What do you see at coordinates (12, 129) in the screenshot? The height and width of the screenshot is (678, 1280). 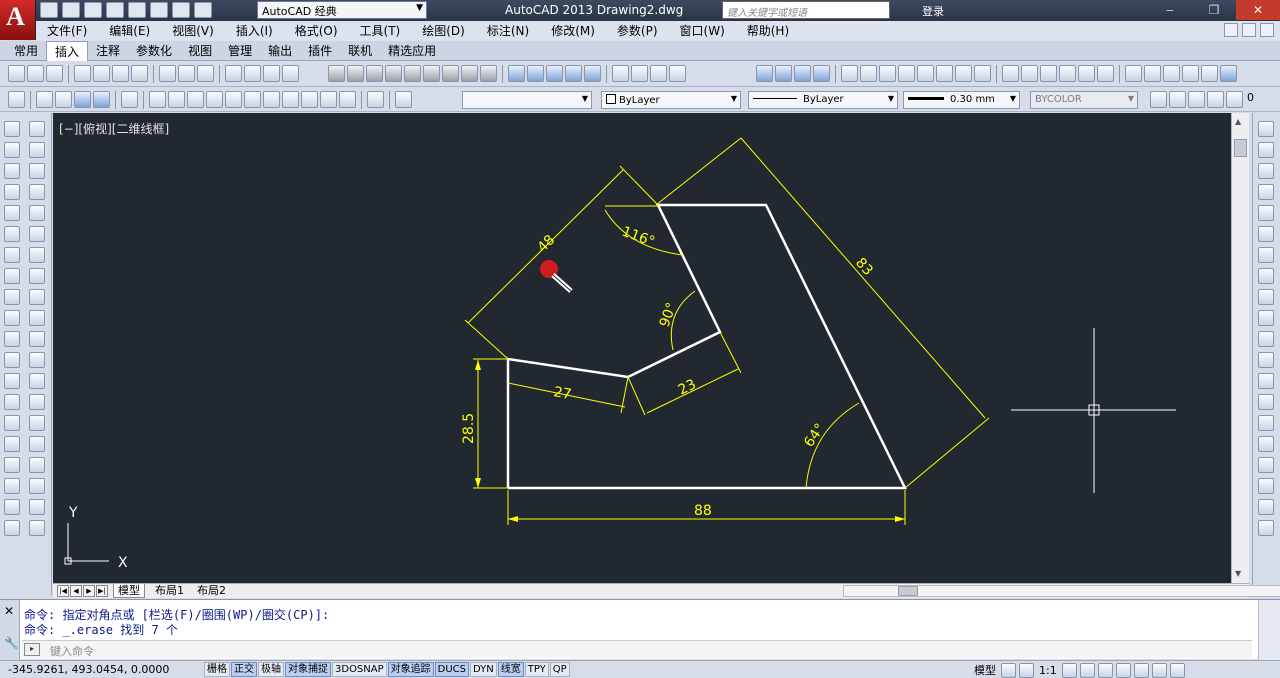 I see `line-icon` at bounding box center [12, 129].